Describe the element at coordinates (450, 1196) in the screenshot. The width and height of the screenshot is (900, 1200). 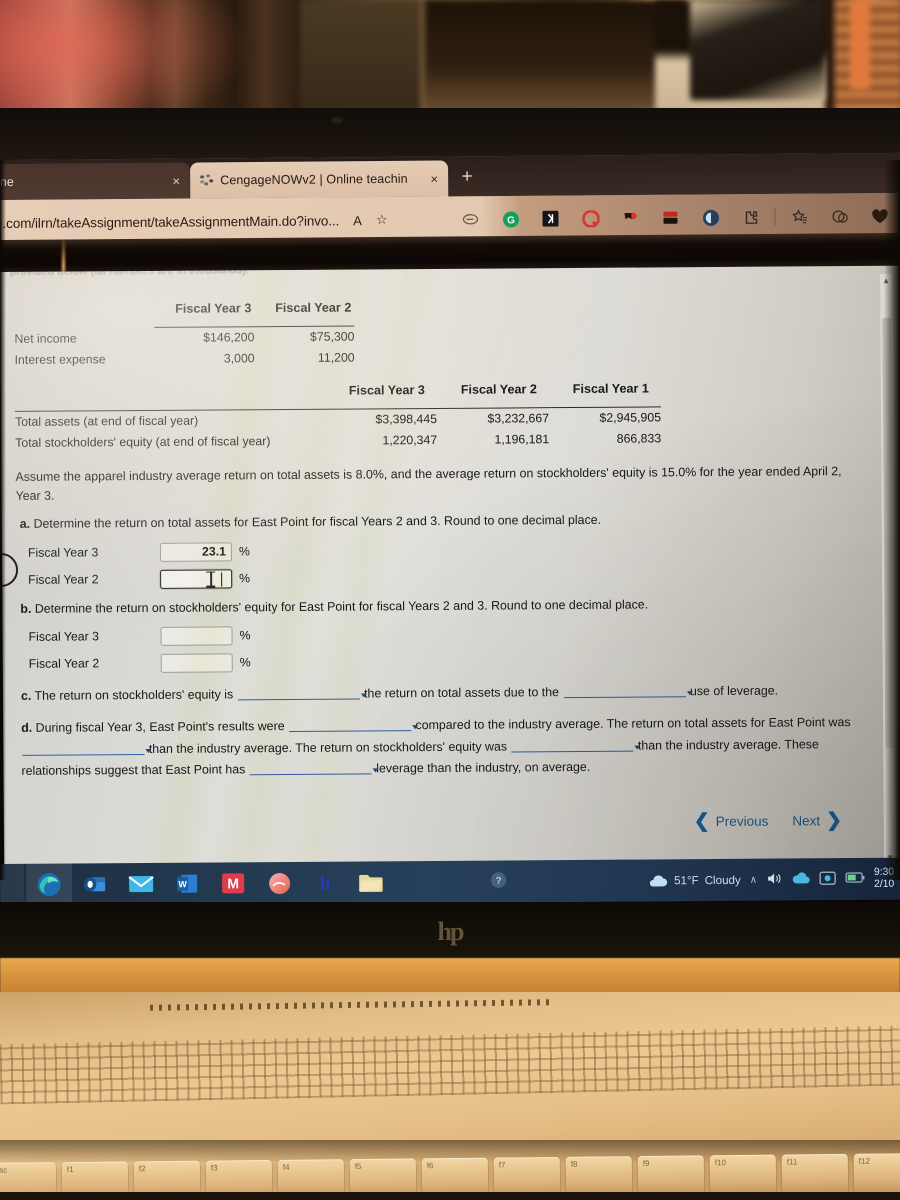
I see `image-bottom-edge` at that location.